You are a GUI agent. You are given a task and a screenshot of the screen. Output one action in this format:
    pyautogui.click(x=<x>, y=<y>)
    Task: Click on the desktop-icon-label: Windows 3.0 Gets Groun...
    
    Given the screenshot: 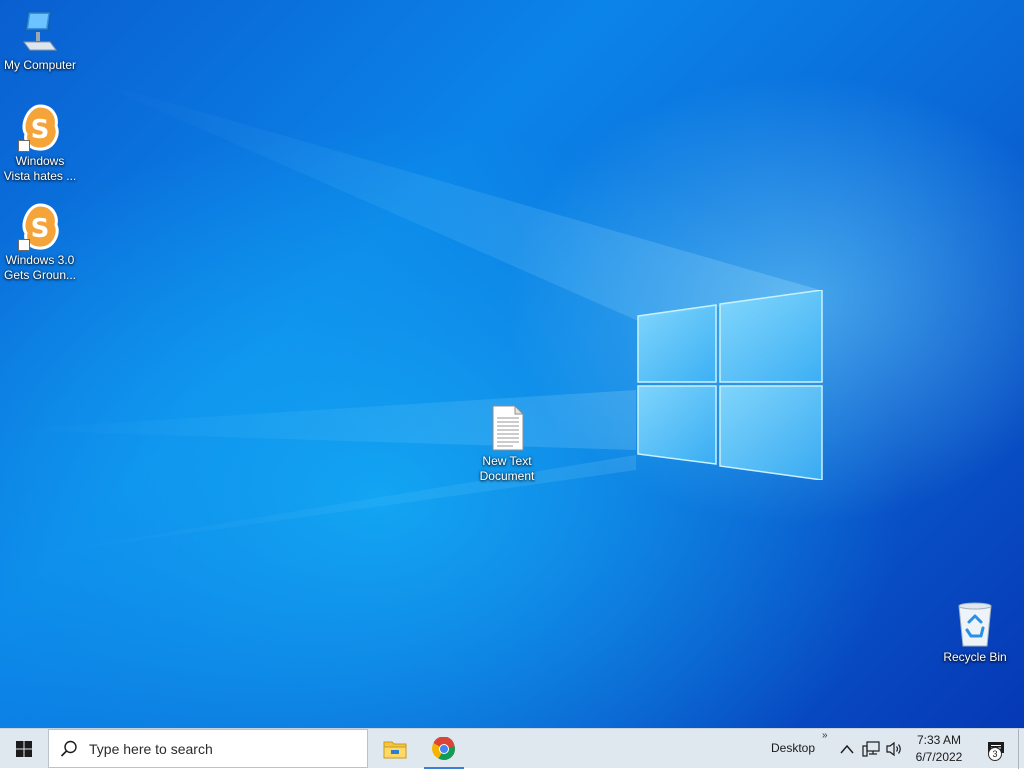 What is the action you would take?
    pyautogui.click(x=40, y=267)
    